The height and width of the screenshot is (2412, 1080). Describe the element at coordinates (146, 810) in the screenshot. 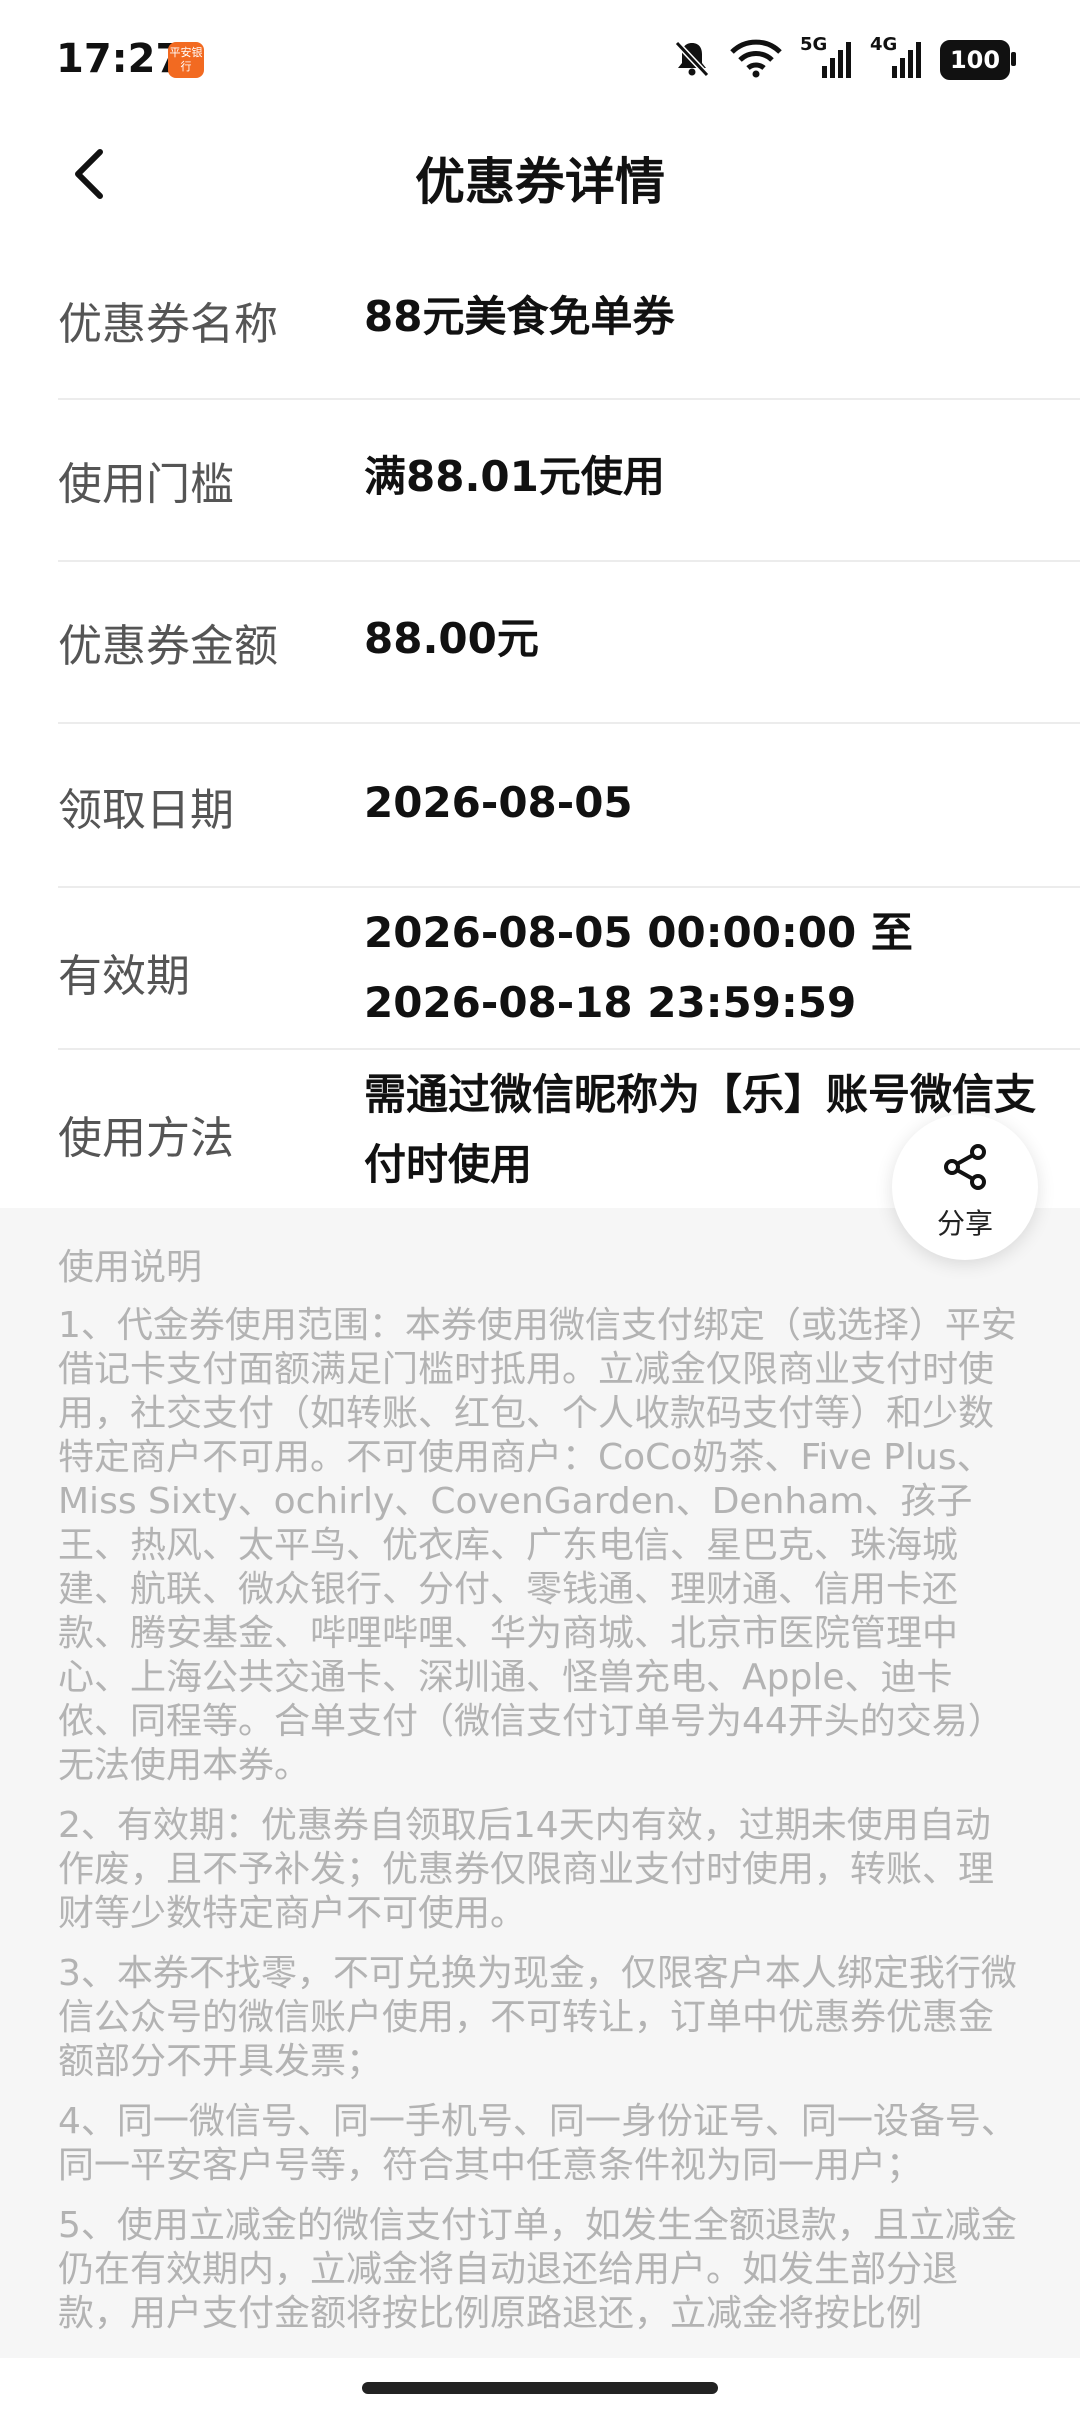

I see `detail-label: 领取日期` at that location.